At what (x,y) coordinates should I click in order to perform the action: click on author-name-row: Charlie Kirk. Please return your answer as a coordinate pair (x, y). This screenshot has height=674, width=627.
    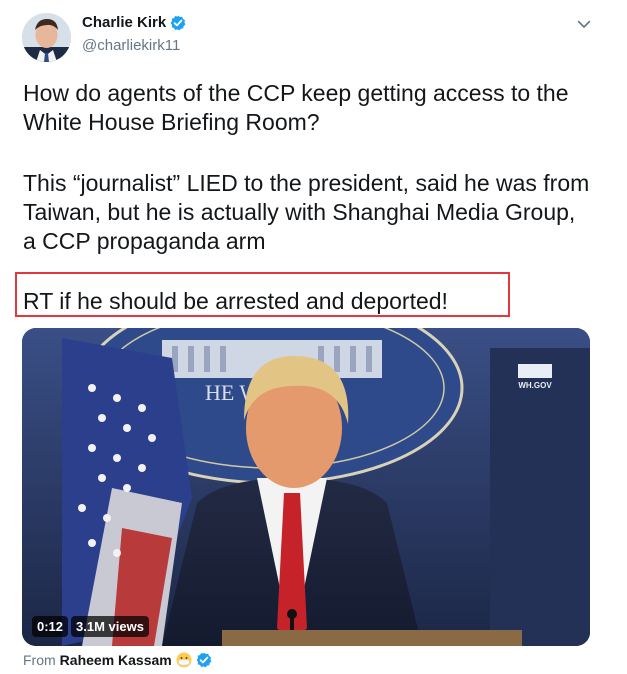
    Looking at the image, I should click on (134, 22).